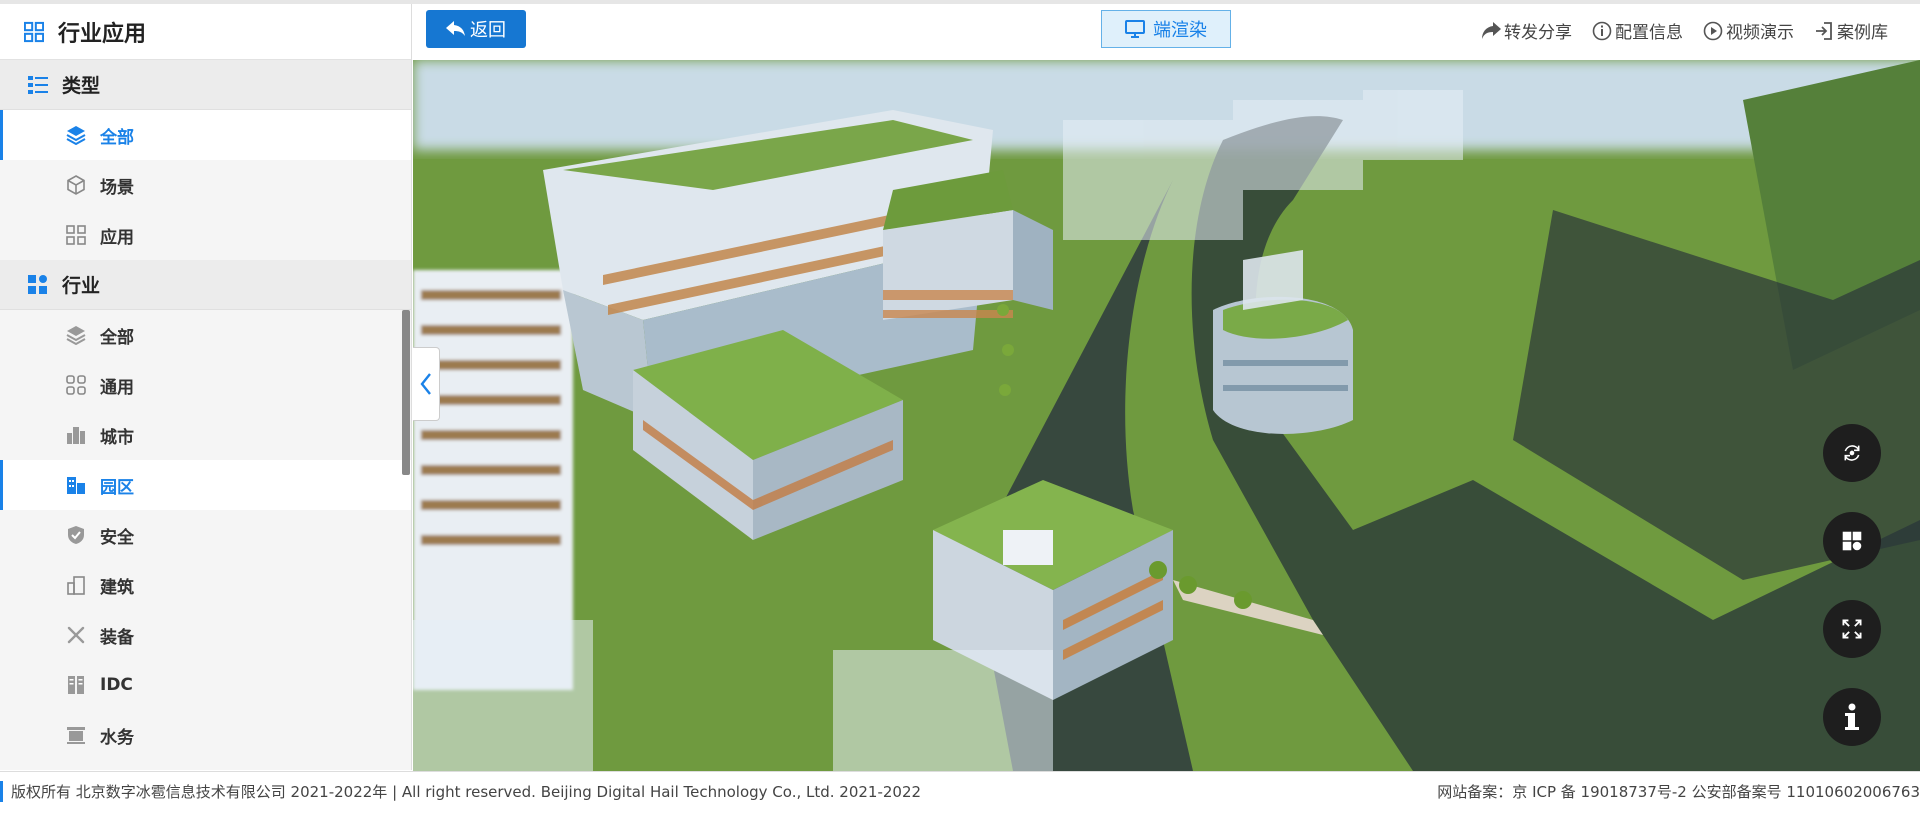  Describe the element at coordinates (205, 535) in the screenshot. I see `industry-item-security: 安全` at that location.